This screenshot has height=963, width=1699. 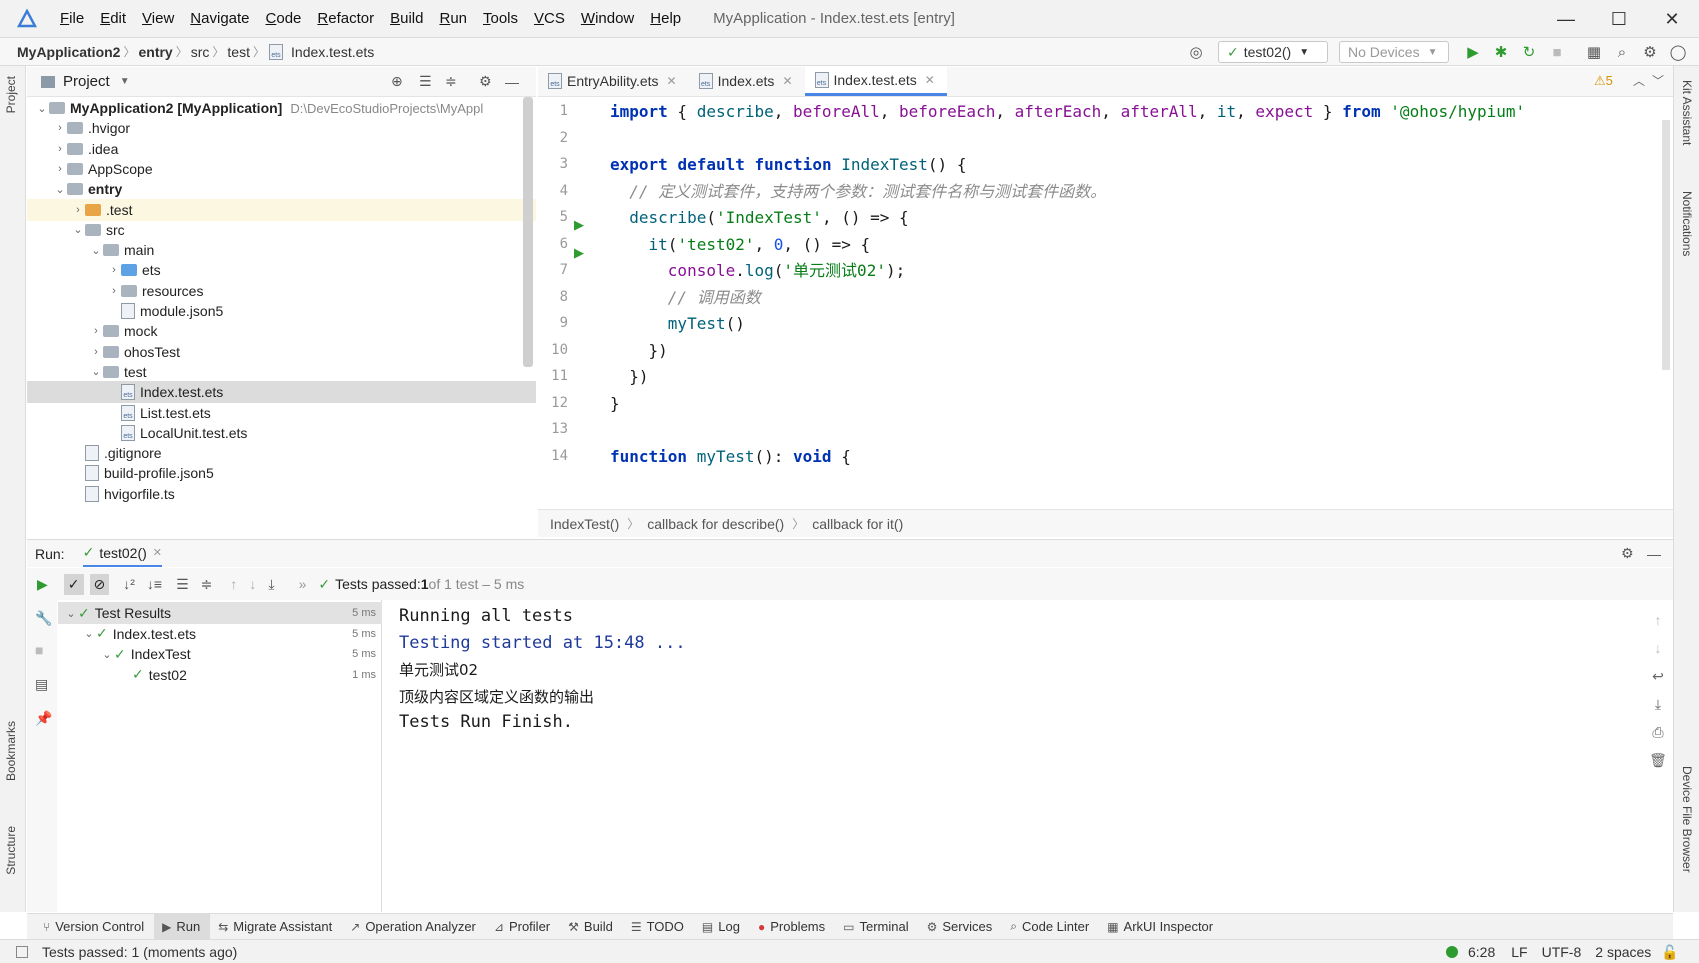 What do you see at coordinates (73, 584) in the screenshot?
I see `show-passed-icon: ✓` at bounding box center [73, 584].